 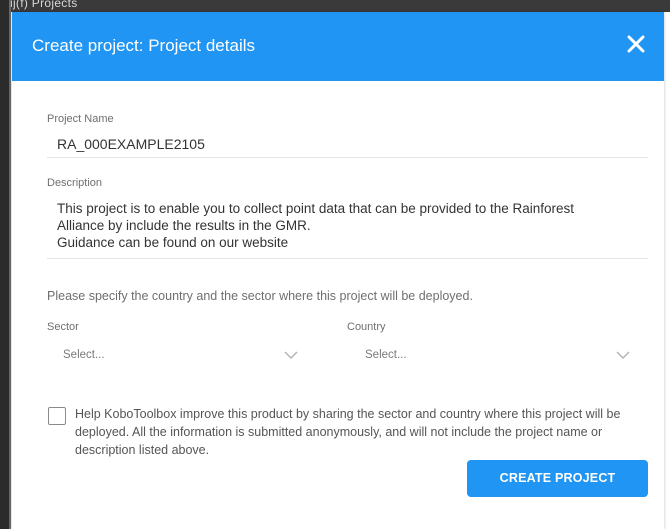 What do you see at coordinates (10, 264) in the screenshot?
I see `background-left-divider` at bounding box center [10, 264].